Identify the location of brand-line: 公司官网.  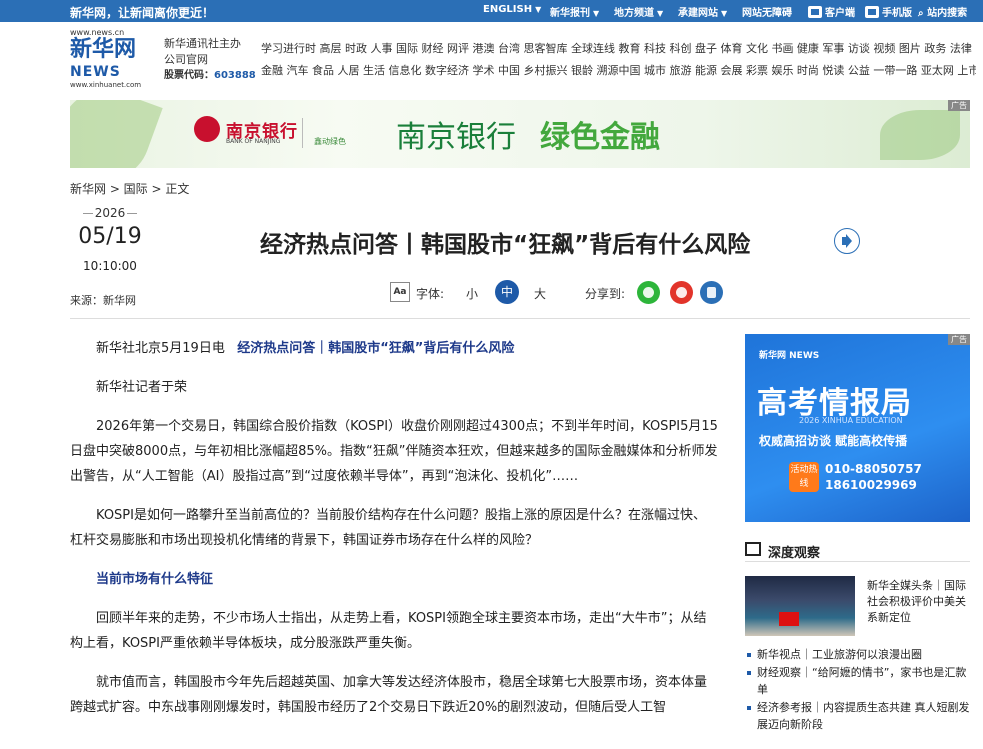
(186, 59).